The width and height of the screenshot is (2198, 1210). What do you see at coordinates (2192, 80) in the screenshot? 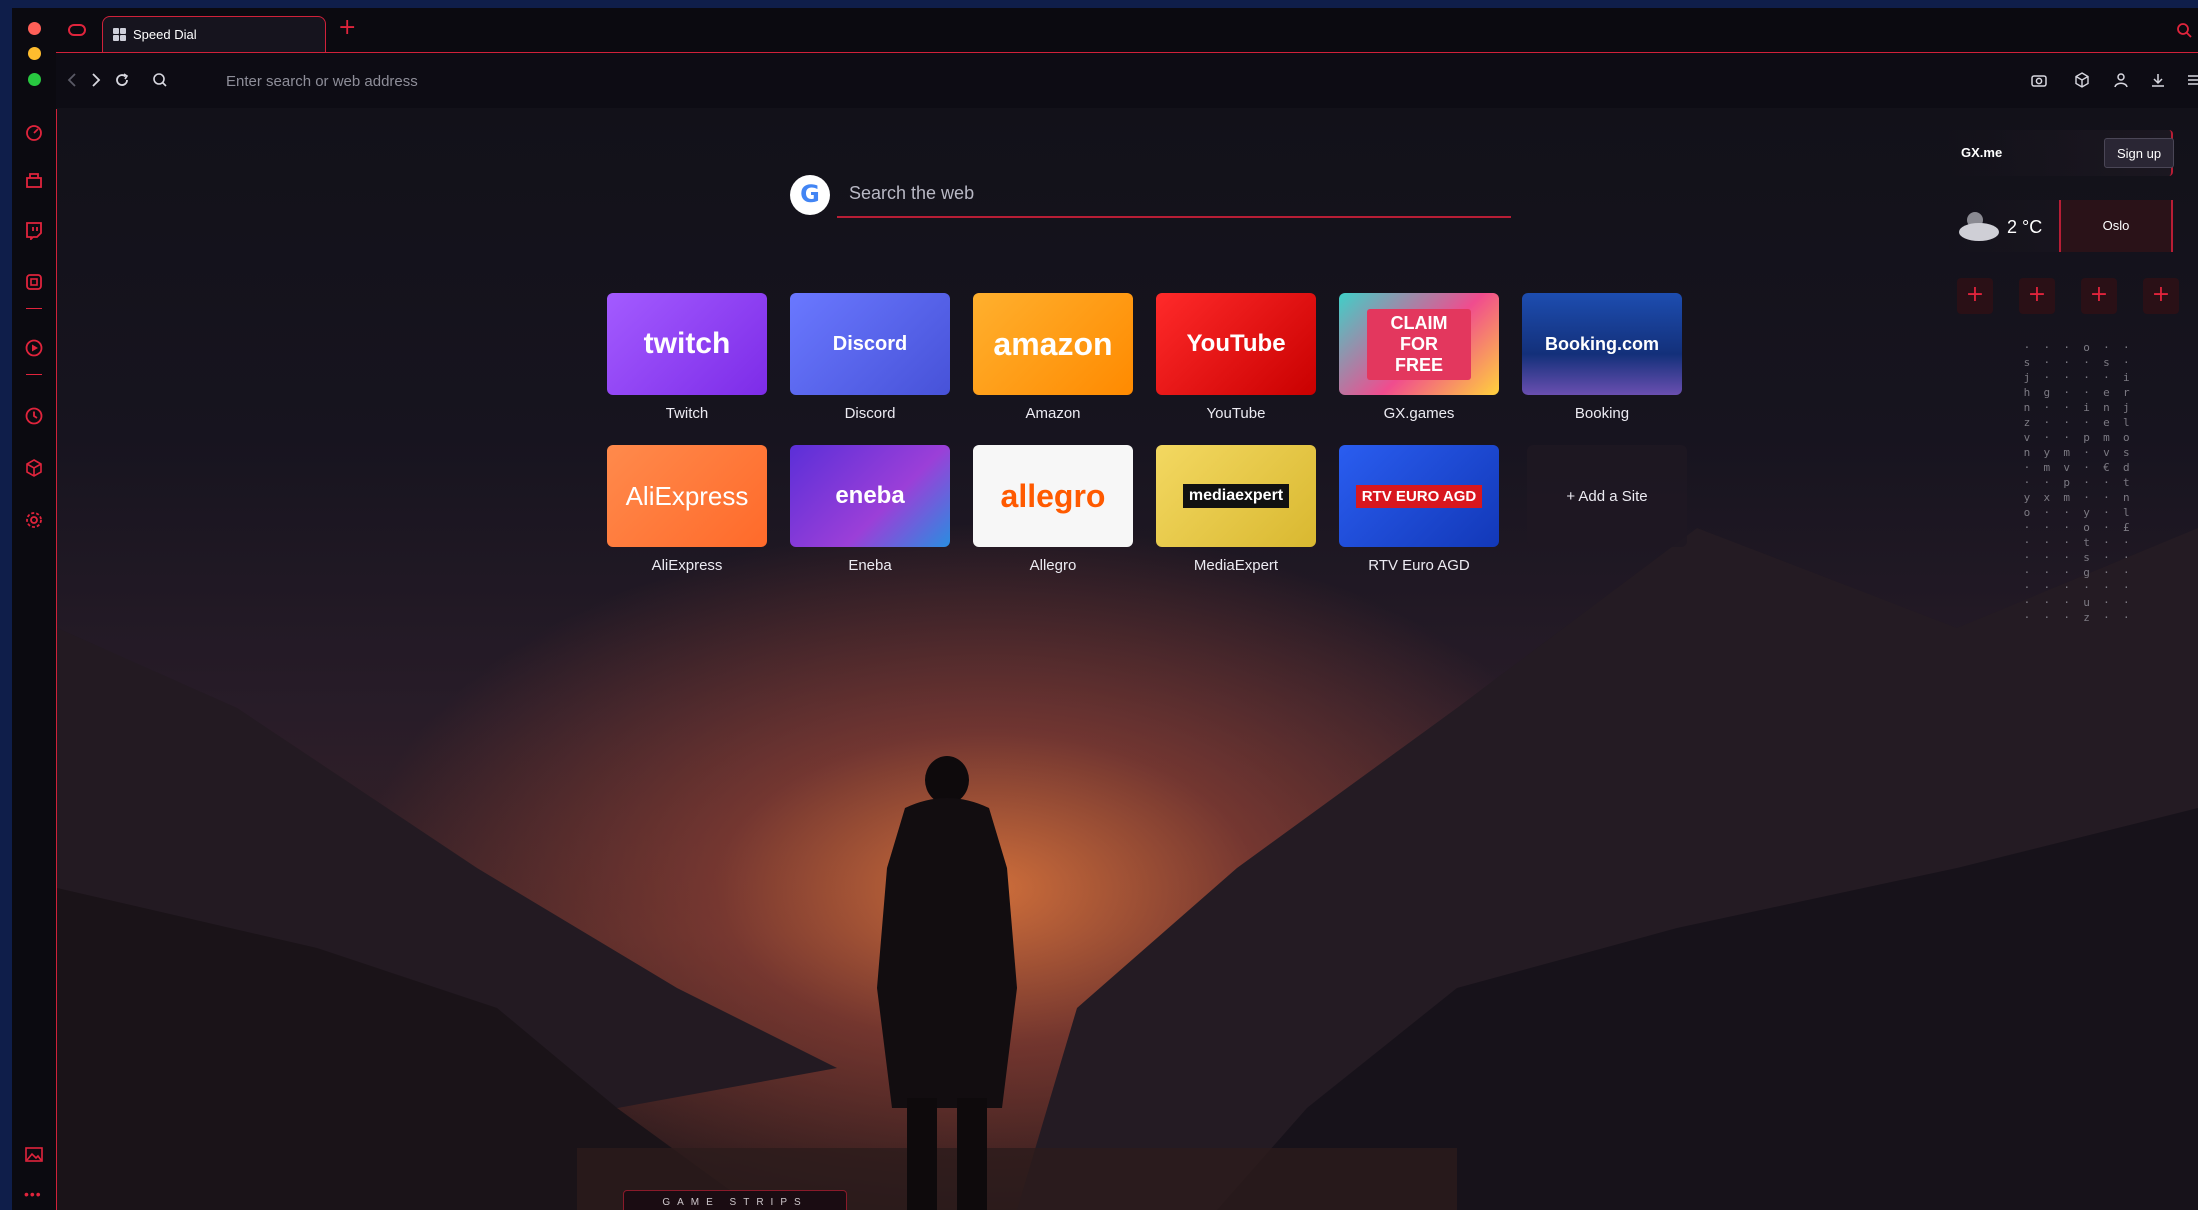
I see `easy-setup-menu-icon` at bounding box center [2192, 80].